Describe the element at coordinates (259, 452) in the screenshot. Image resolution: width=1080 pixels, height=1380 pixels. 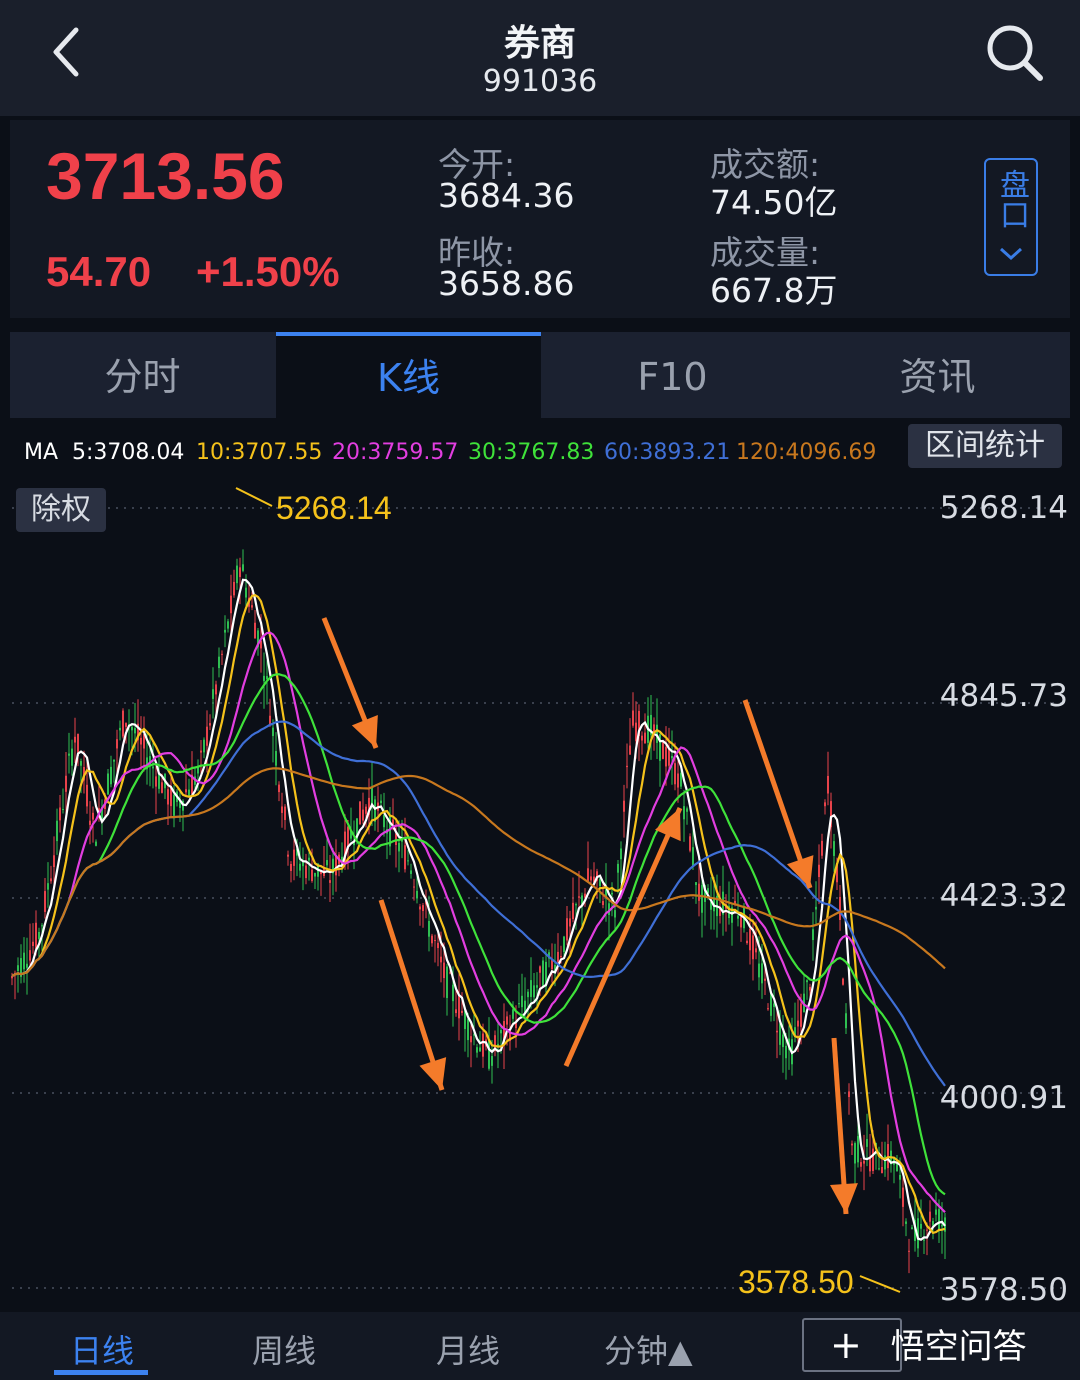
I see `ma-legend-item: 10:3707.55` at that location.